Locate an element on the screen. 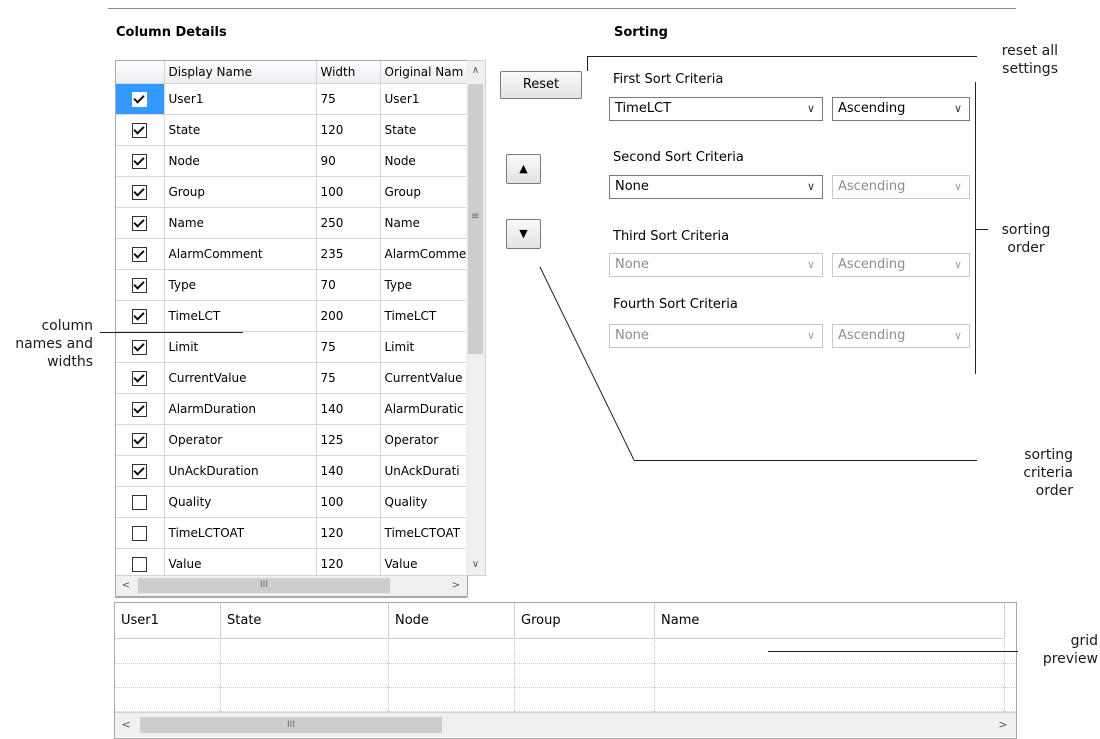  table-row: Group 100 Group is located at coordinates (291, 192).